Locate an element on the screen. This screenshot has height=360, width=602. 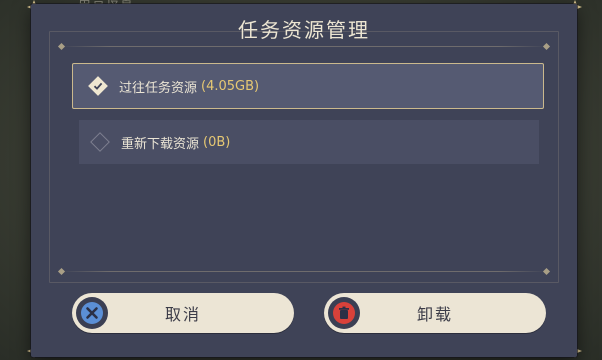
option-label: 过往任务资源 is located at coordinates (158, 88).